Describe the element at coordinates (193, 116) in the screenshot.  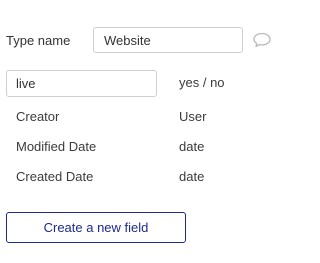
I see `field-type-creator: User` at that location.